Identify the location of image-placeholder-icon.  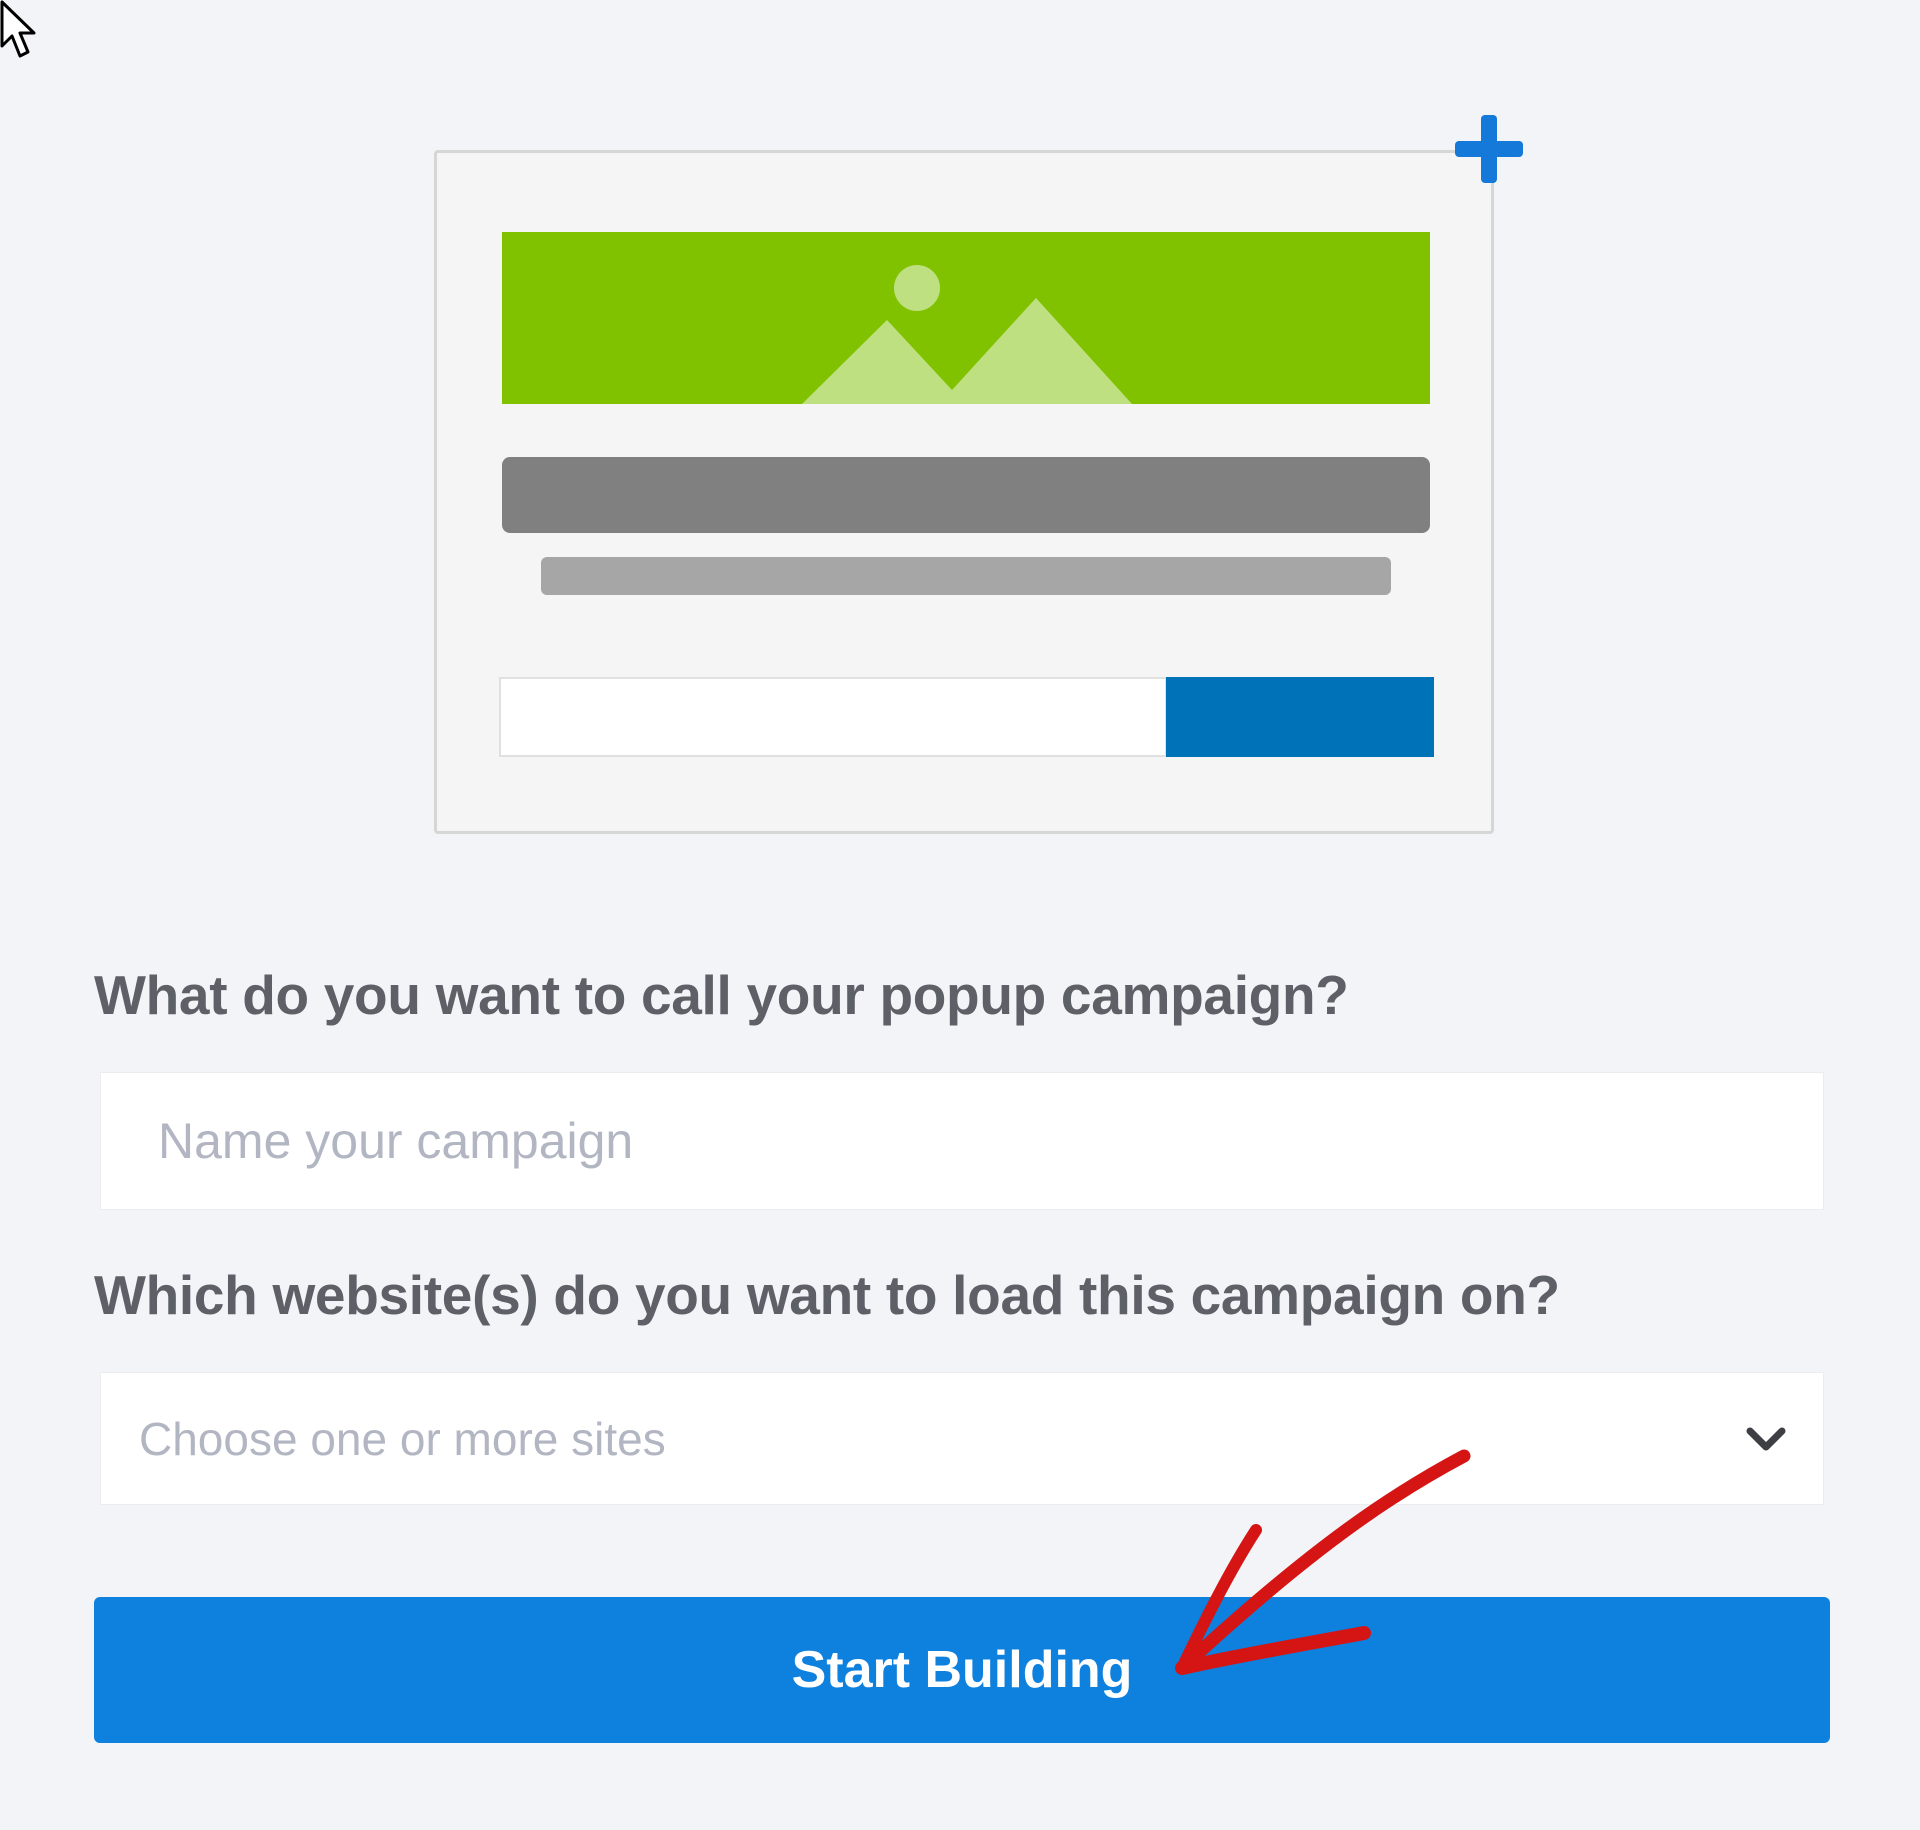
(966, 318).